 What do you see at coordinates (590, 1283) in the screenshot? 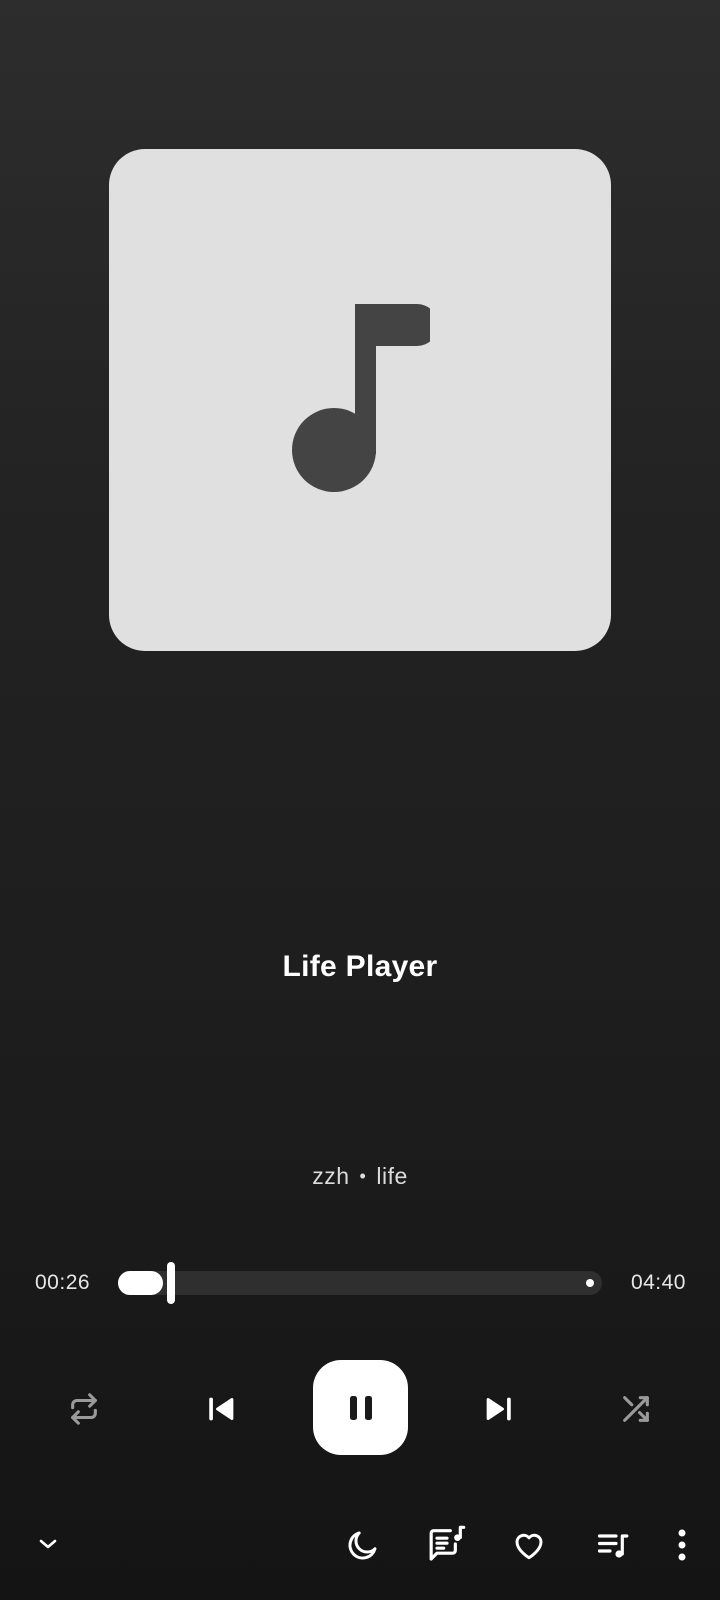
I see `seek-bar-end-dot` at bounding box center [590, 1283].